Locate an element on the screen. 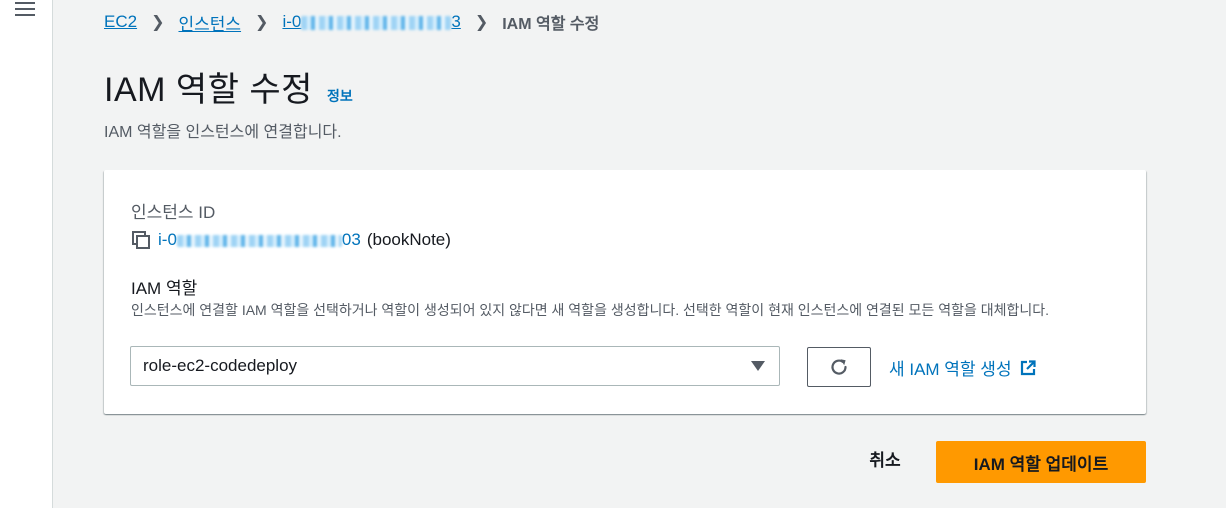 The image size is (1226, 508). external-link-icon is located at coordinates (1028, 367).